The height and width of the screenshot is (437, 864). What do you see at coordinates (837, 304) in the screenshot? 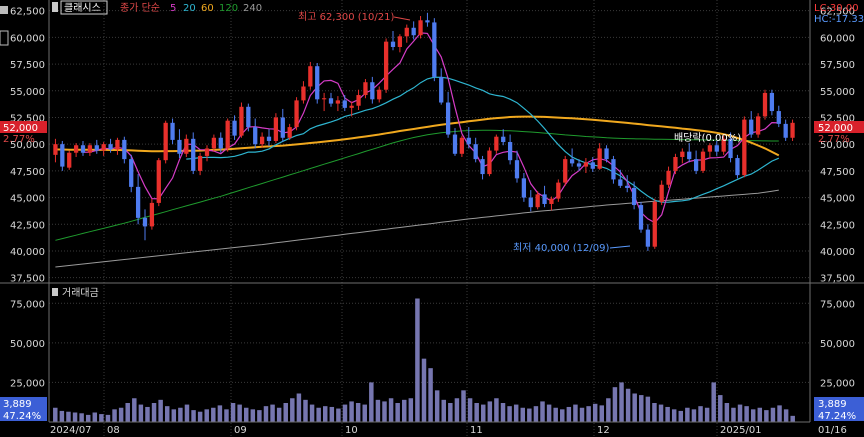
I see `volume-tick-label-right: 75,000` at bounding box center [837, 304].